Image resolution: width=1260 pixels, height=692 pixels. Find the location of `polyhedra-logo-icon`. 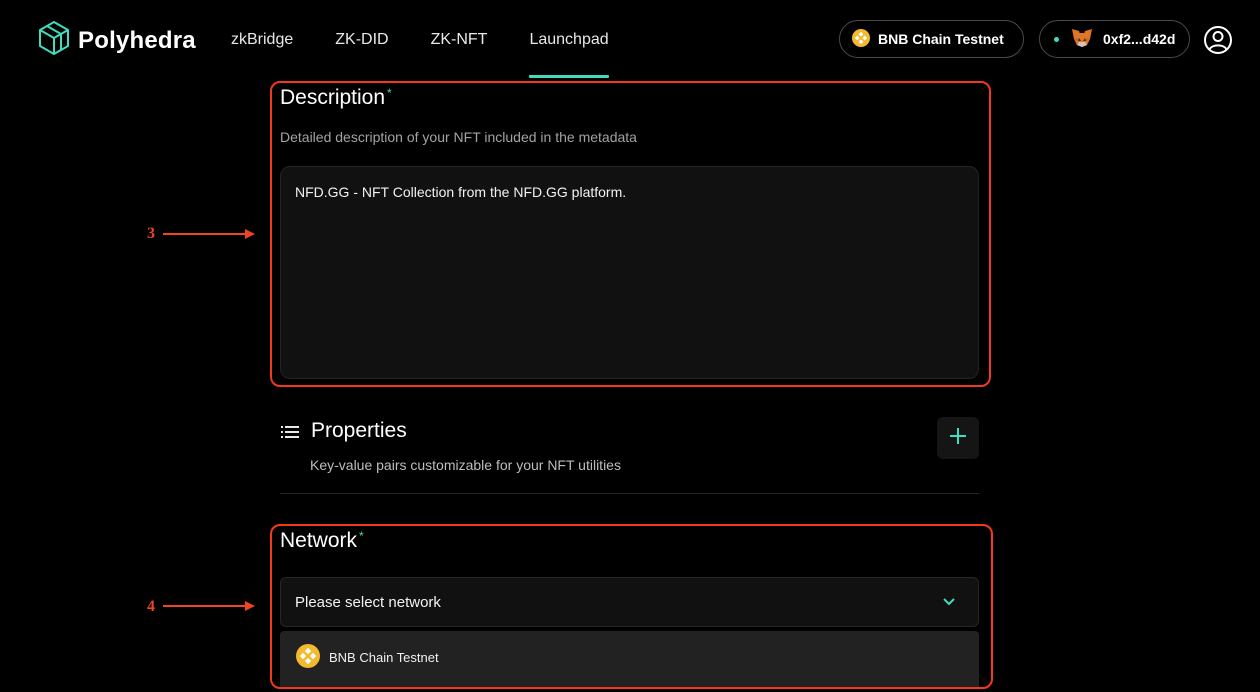

polyhedra-logo-icon is located at coordinates (54, 40).